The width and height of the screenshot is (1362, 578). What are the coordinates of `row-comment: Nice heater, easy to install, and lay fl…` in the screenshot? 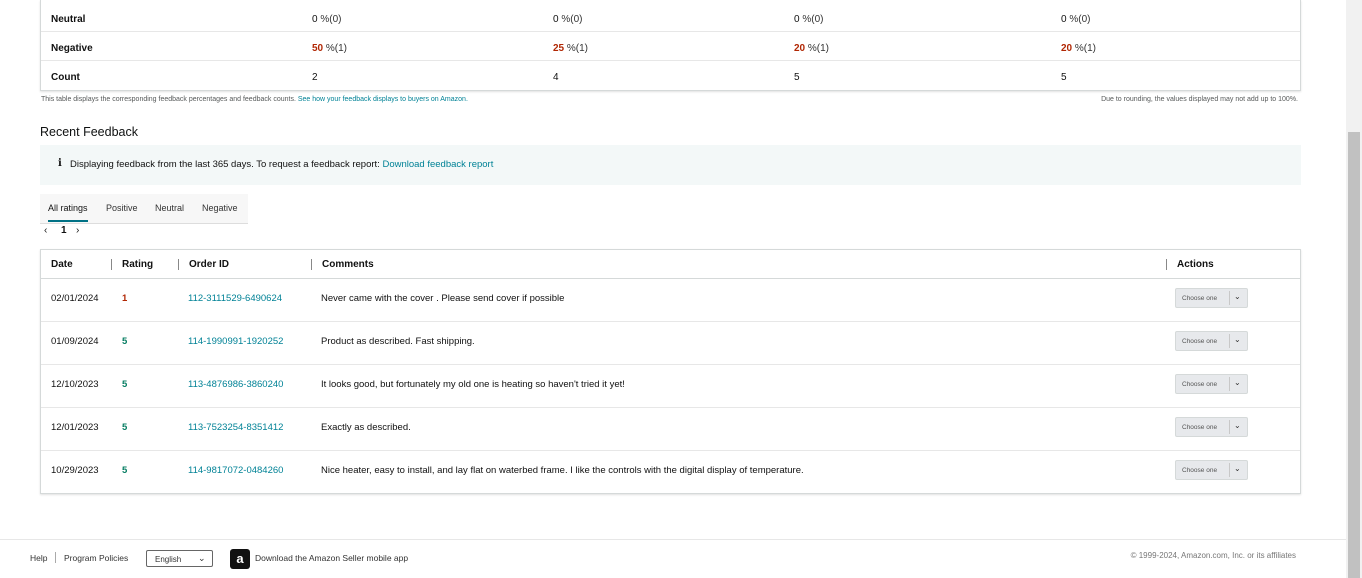 It's located at (562, 470).